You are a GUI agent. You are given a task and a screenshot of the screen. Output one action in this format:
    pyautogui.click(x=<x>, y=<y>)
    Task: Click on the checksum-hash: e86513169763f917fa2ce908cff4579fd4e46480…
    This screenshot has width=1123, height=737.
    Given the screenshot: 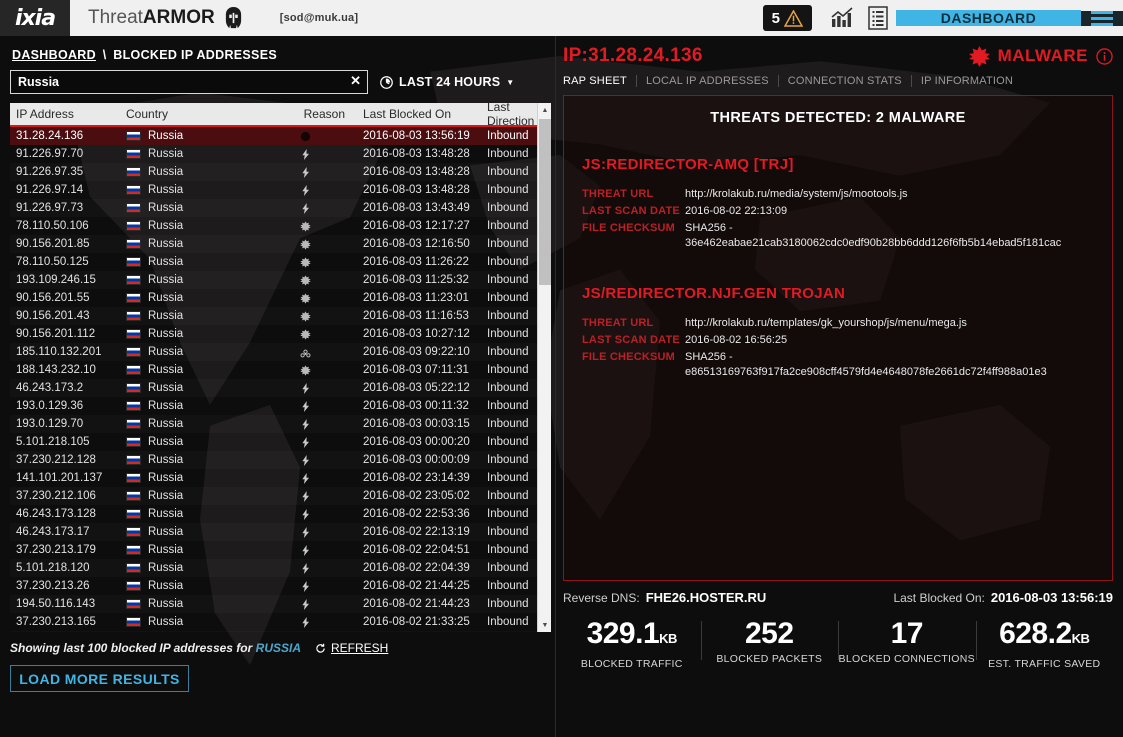 What is the action you would take?
    pyautogui.click(x=866, y=372)
    